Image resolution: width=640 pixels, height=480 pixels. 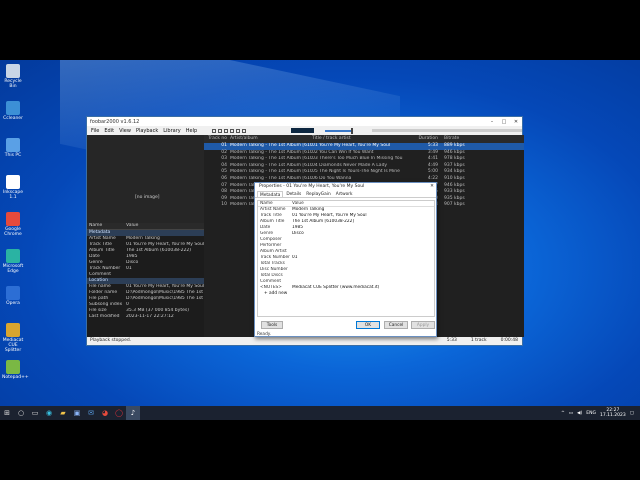 I want to click on add-new-label: + add new, so click(x=276, y=293).